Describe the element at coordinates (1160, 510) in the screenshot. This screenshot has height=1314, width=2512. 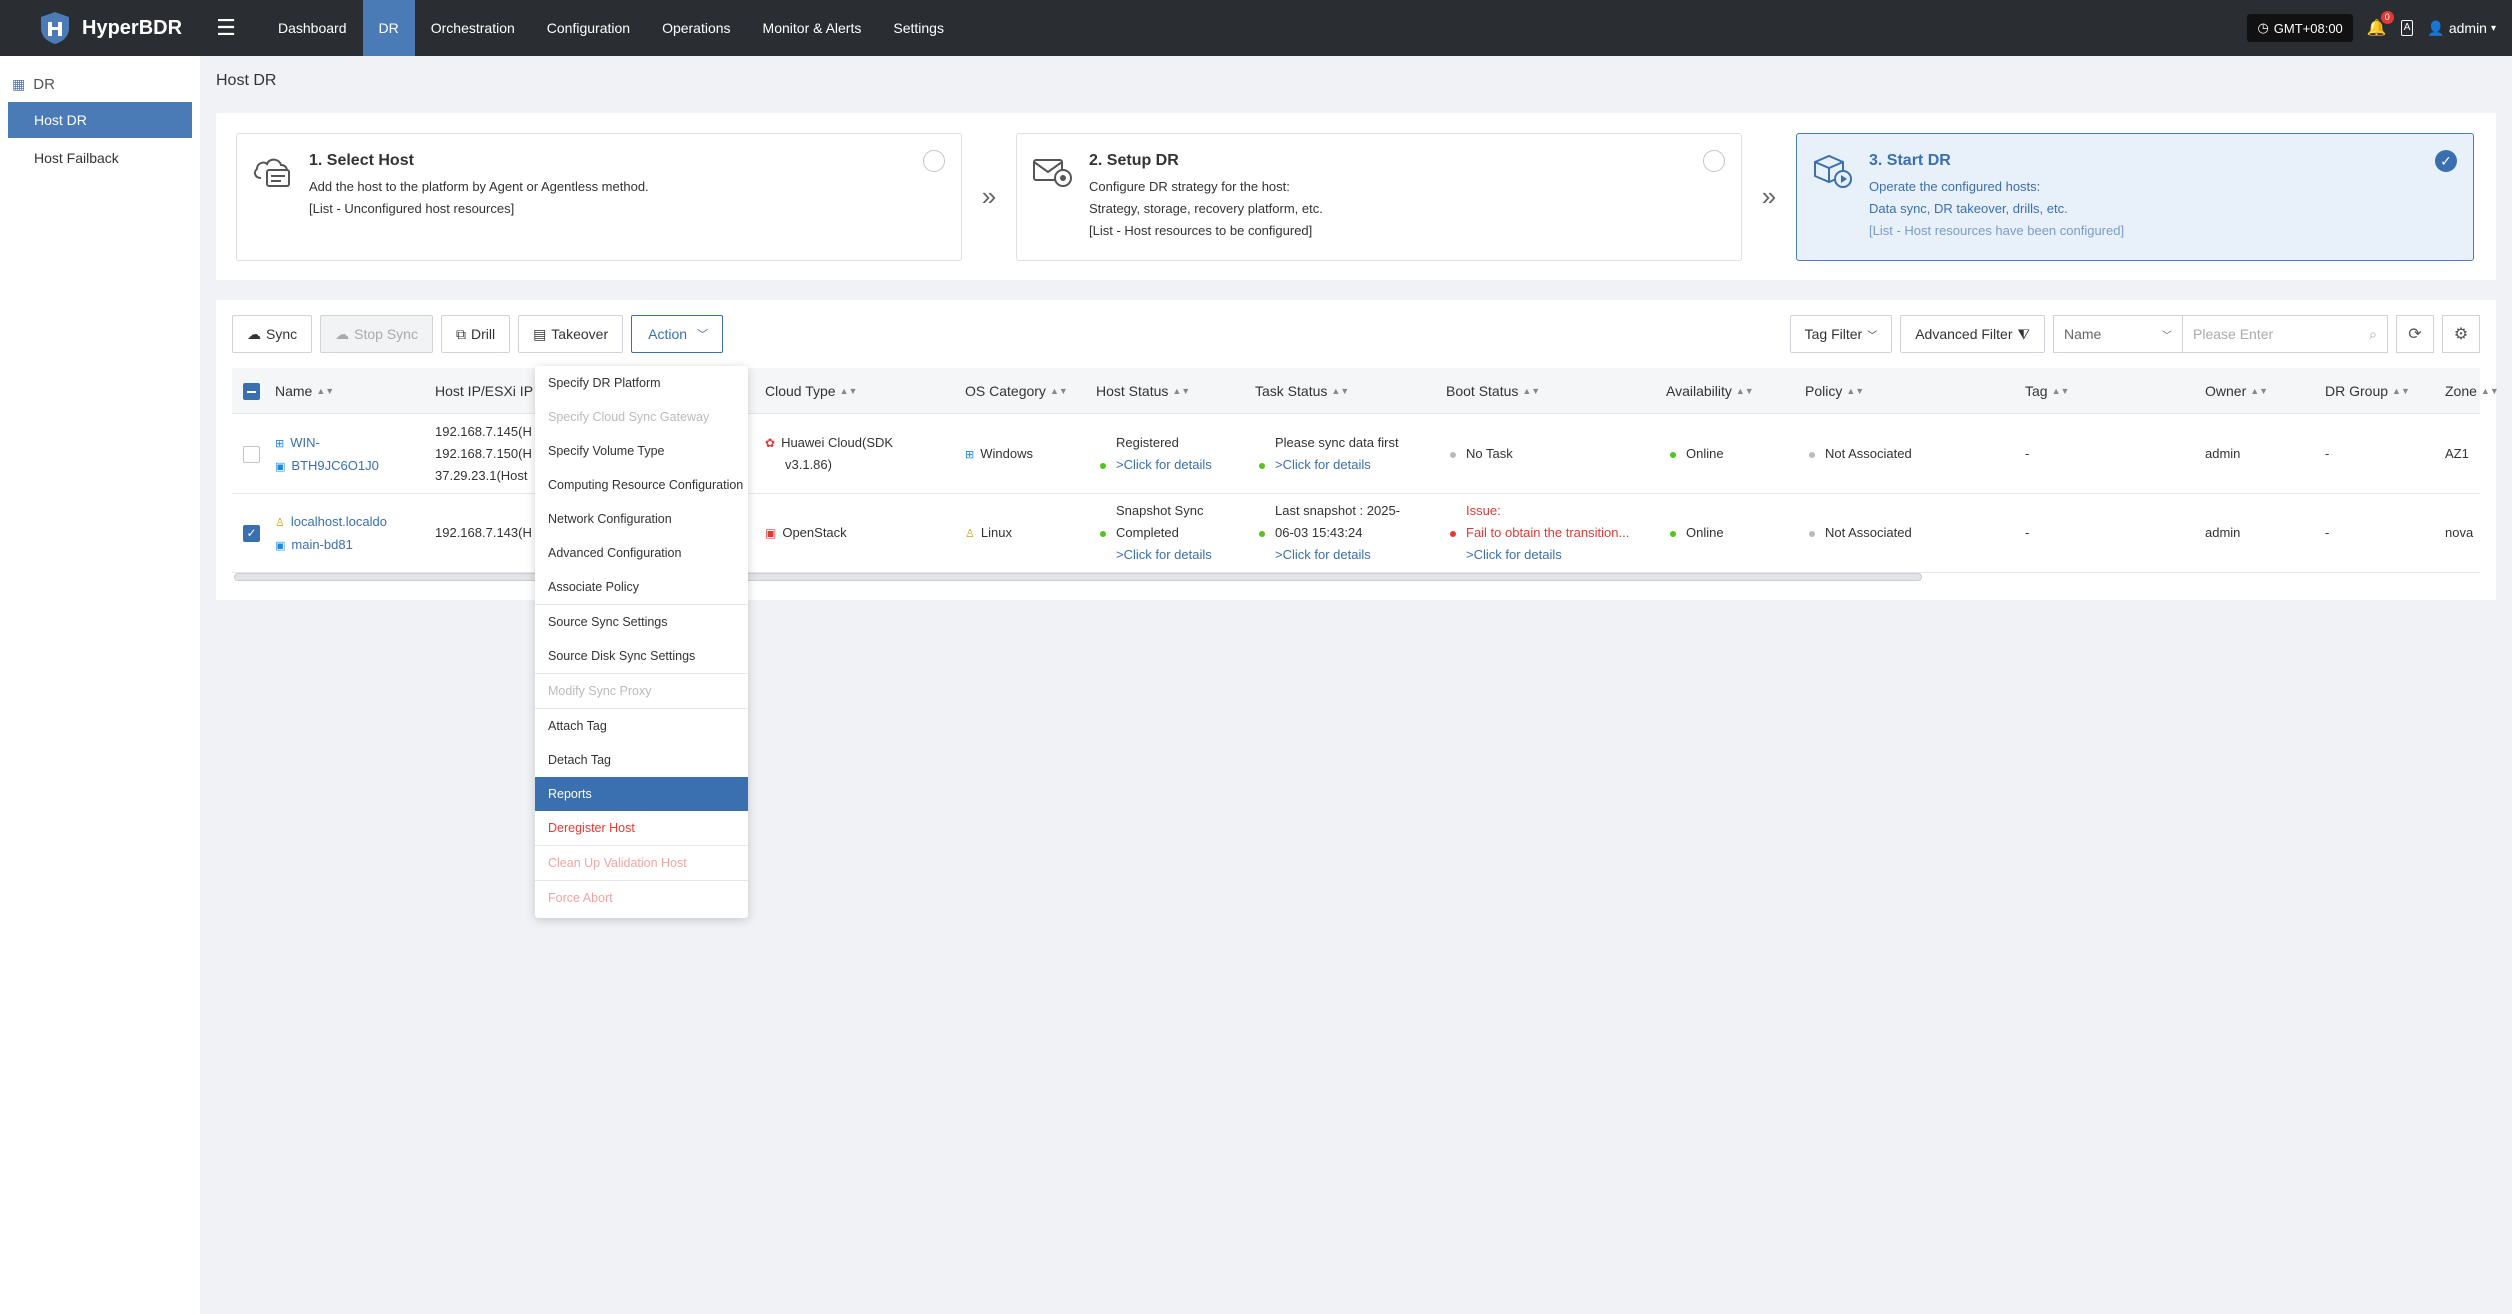
I see `host-status: Snapshot Sync` at that location.